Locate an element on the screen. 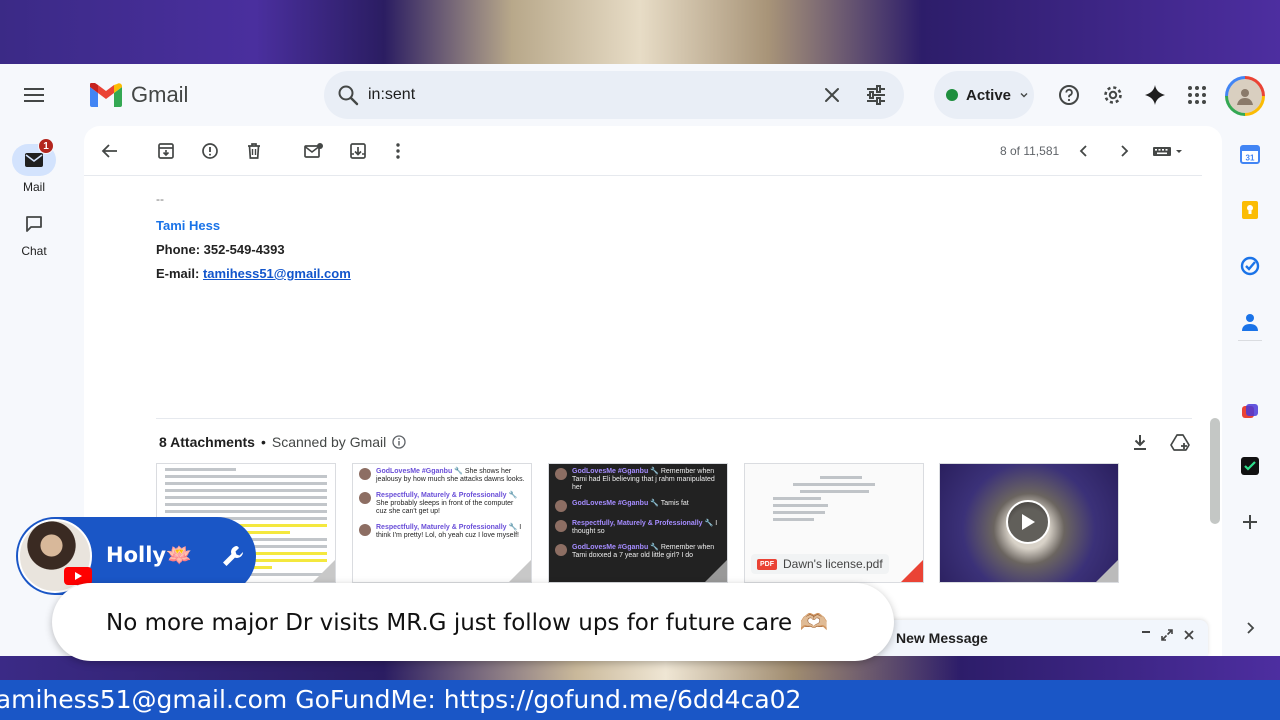 The width and height of the screenshot is (1280, 720). delete-icon is located at coordinates (254, 151).